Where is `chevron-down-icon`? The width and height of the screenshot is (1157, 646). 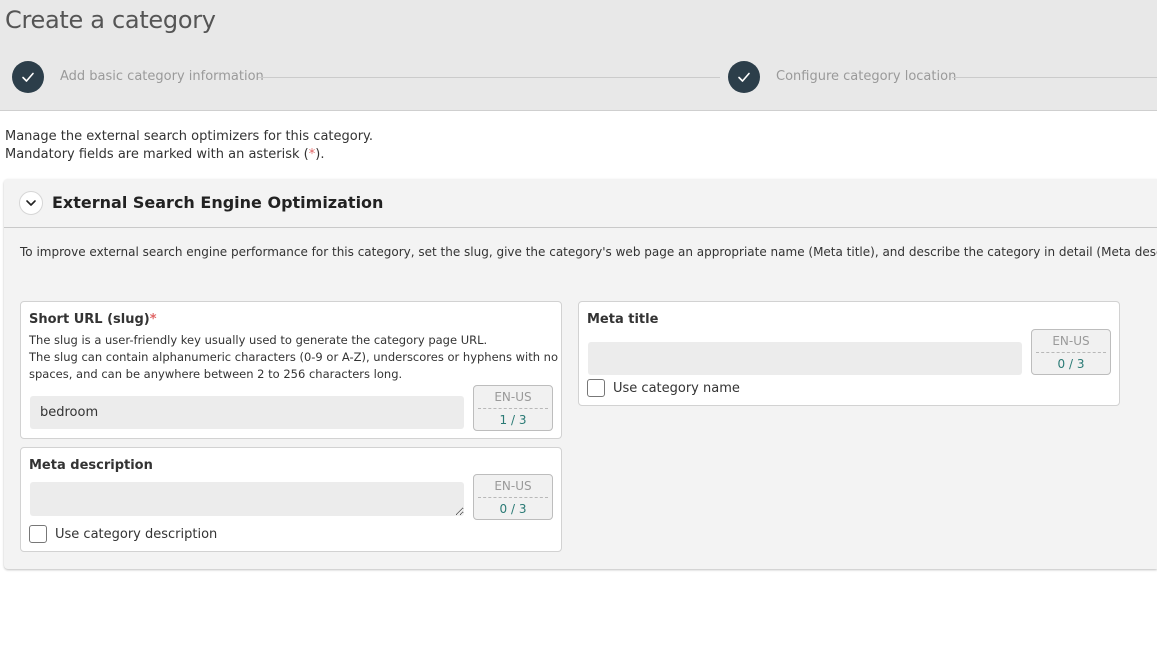
chevron-down-icon is located at coordinates (31, 203).